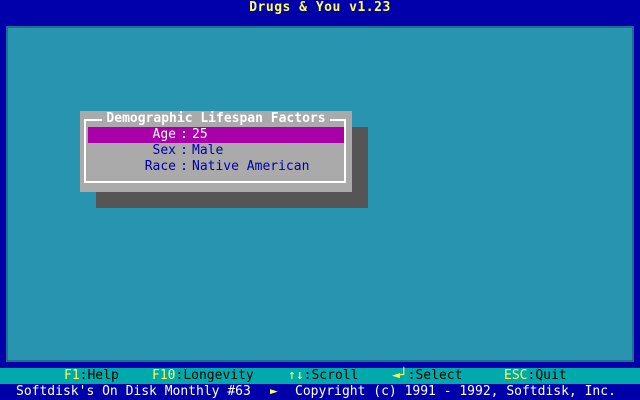 This screenshot has height=400, width=640. Describe the element at coordinates (164, 375) in the screenshot. I see `help-f10-key: F10` at that location.